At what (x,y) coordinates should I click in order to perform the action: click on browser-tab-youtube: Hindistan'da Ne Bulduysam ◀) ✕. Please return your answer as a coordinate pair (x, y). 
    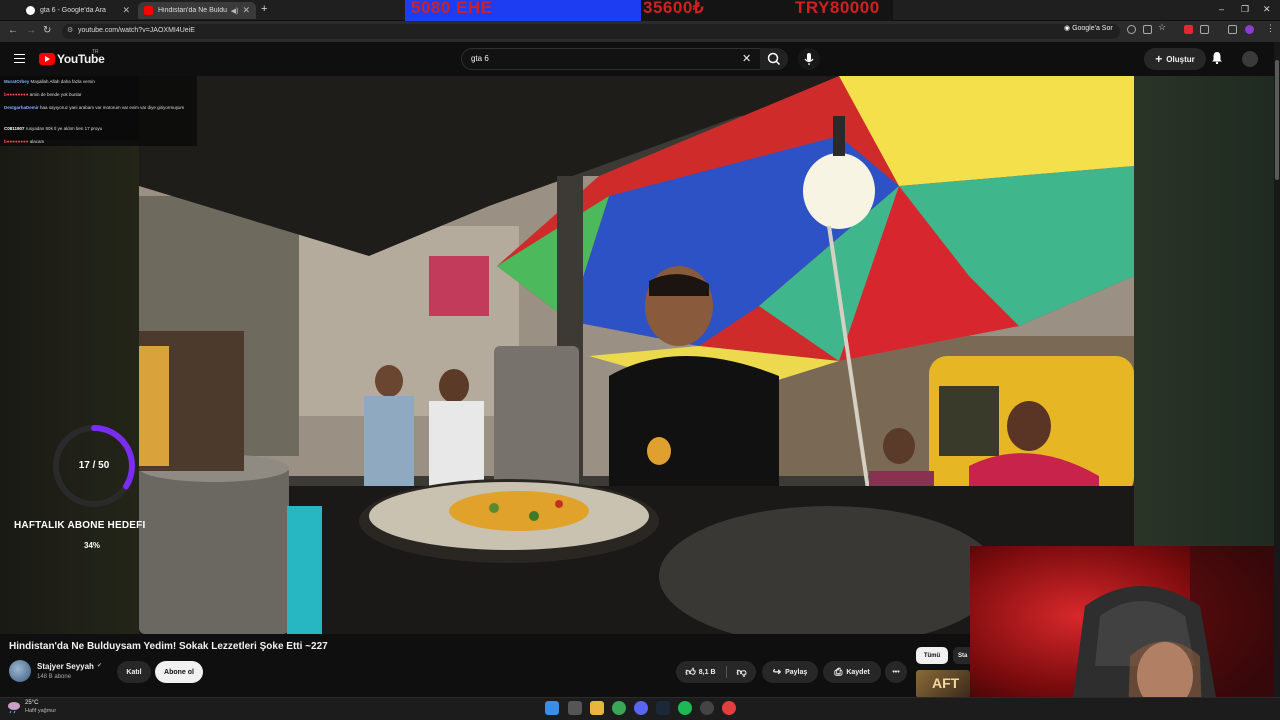
    Looking at the image, I should click on (197, 10).